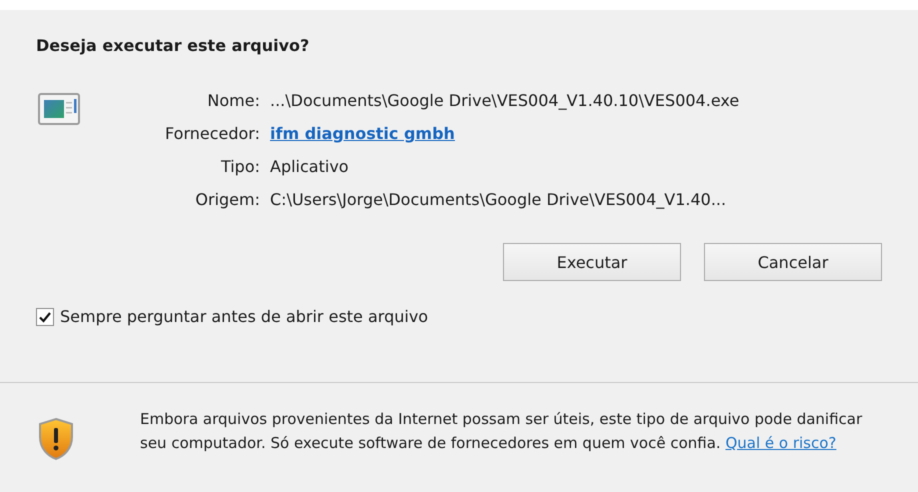 The width and height of the screenshot is (918, 492). Describe the element at coordinates (780, 443) in the screenshot. I see `risk-link: Qual é o risco?` at that location.